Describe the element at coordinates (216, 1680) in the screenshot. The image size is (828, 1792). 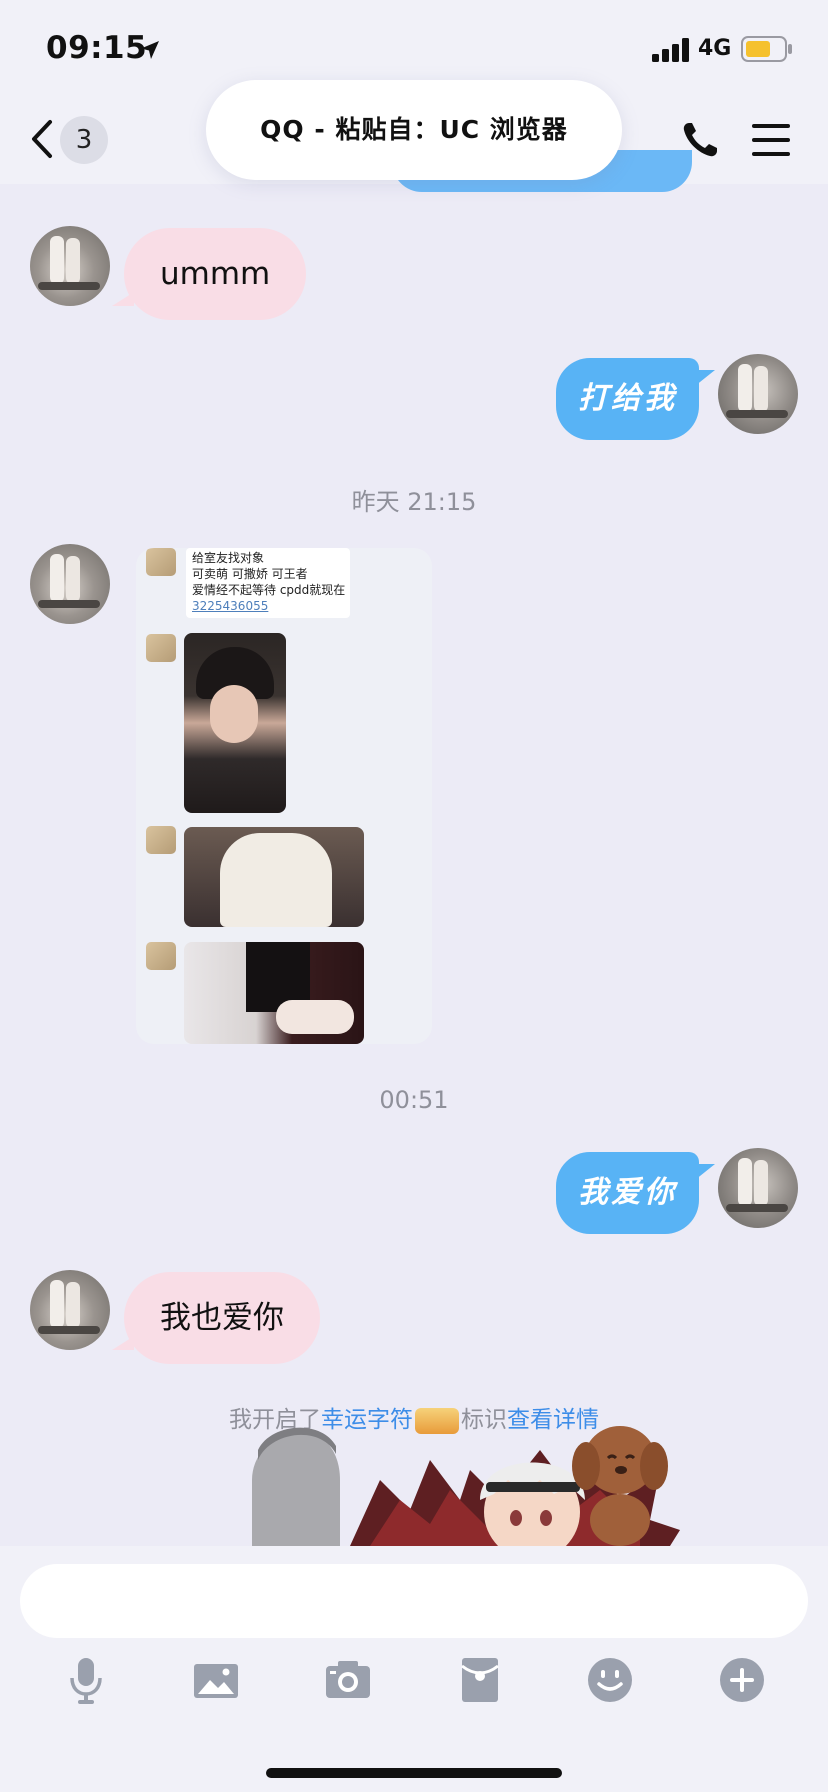
I see `image-icon` at that location.